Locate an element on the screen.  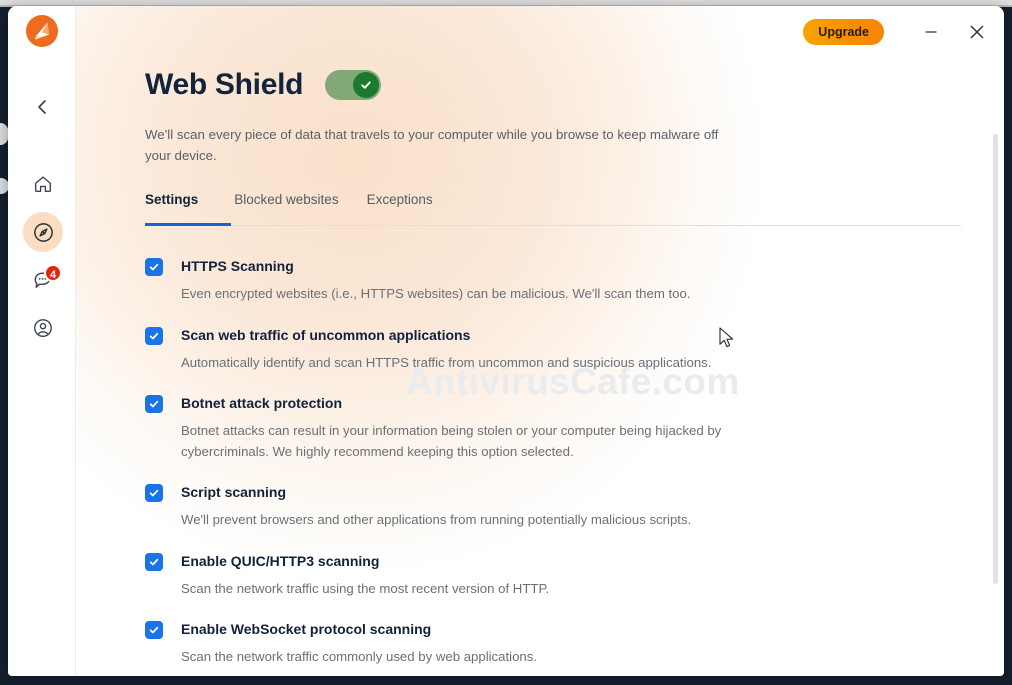
close-button is located at coordinates (977, 32).